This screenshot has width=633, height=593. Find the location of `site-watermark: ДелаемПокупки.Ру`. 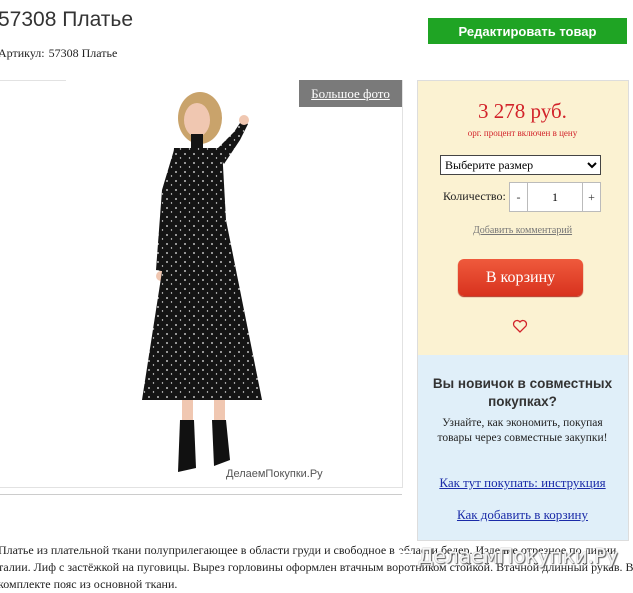

site-watermark: ДелаемПокупки.Ру is located at coordinates (505, 556).